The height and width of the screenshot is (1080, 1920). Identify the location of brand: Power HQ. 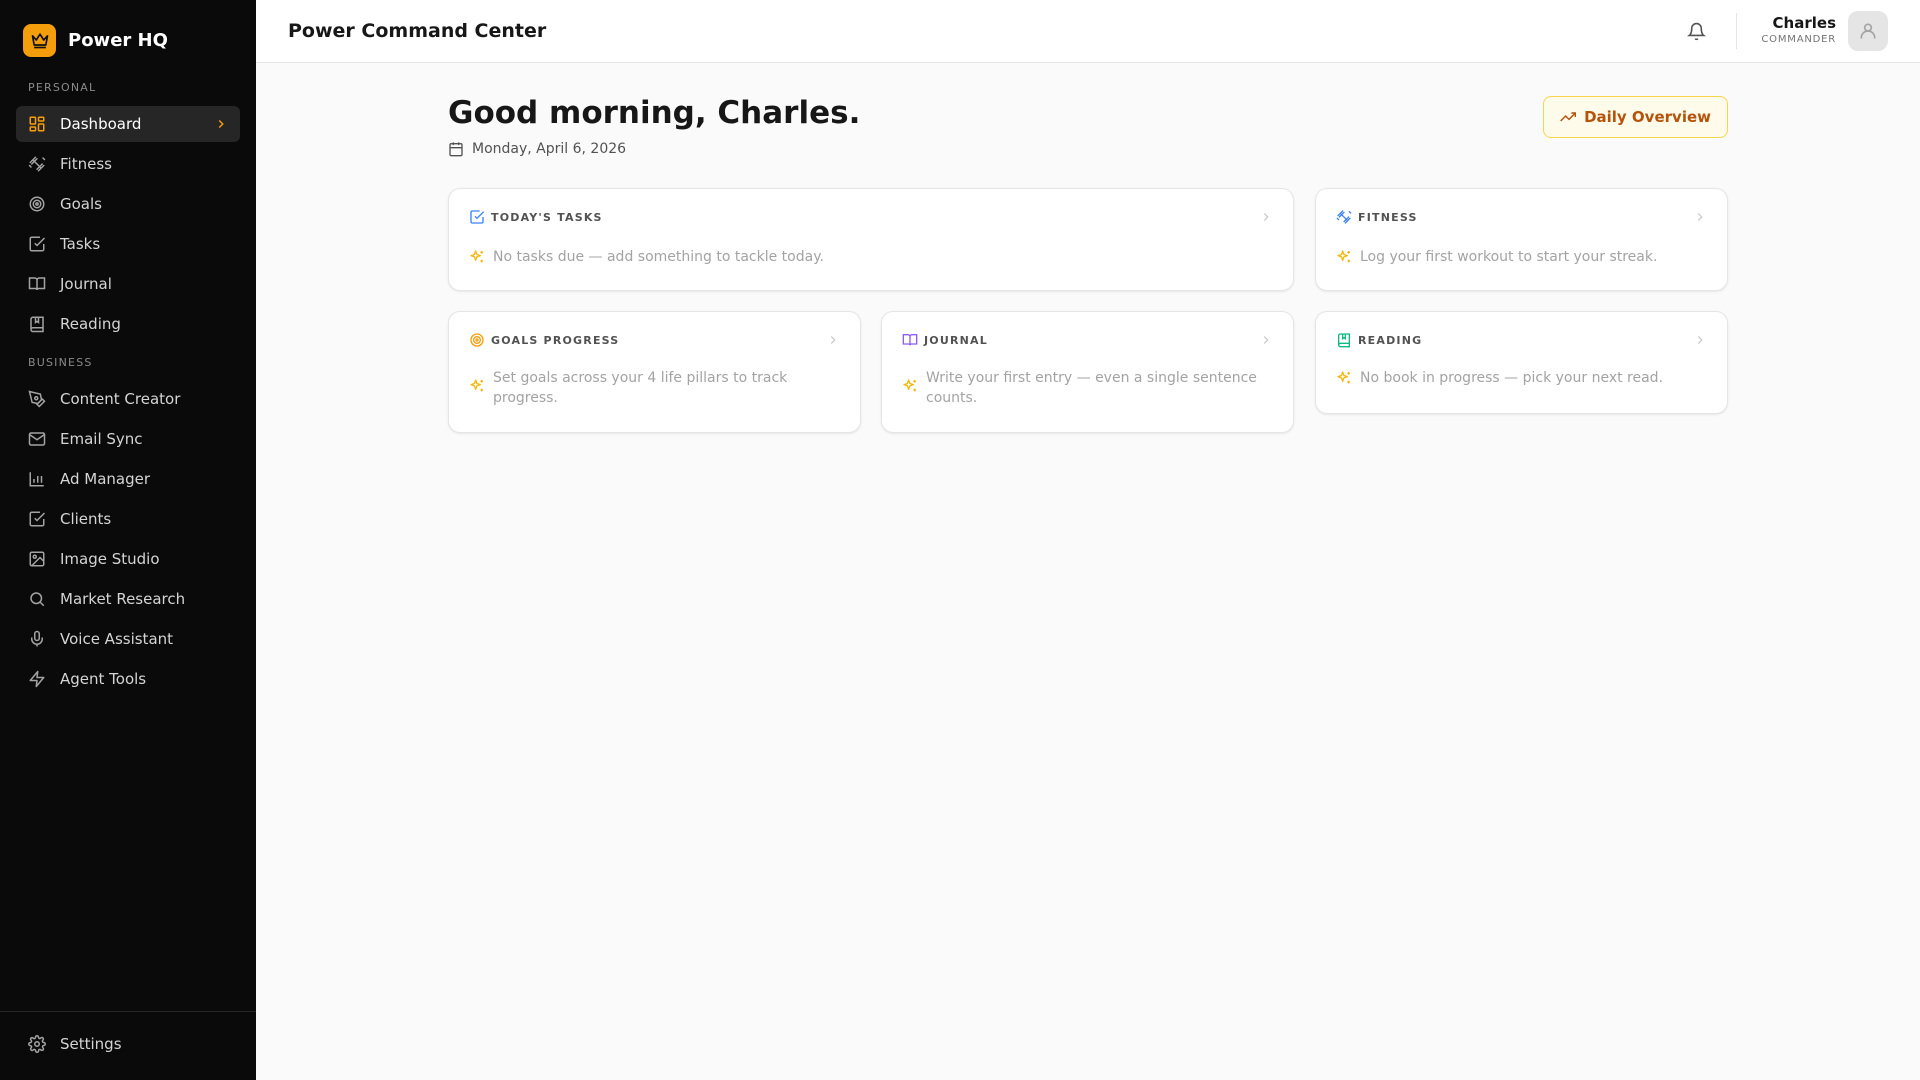
(128, 40).